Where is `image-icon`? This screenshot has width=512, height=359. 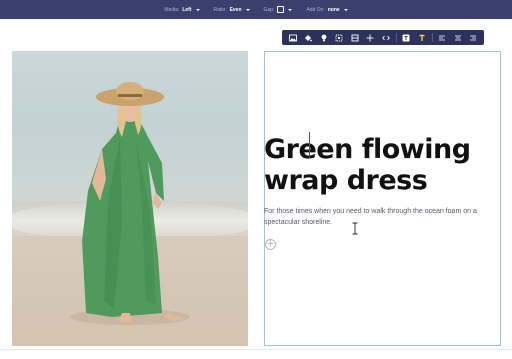
image-icon is located at coordinates (292, 37).